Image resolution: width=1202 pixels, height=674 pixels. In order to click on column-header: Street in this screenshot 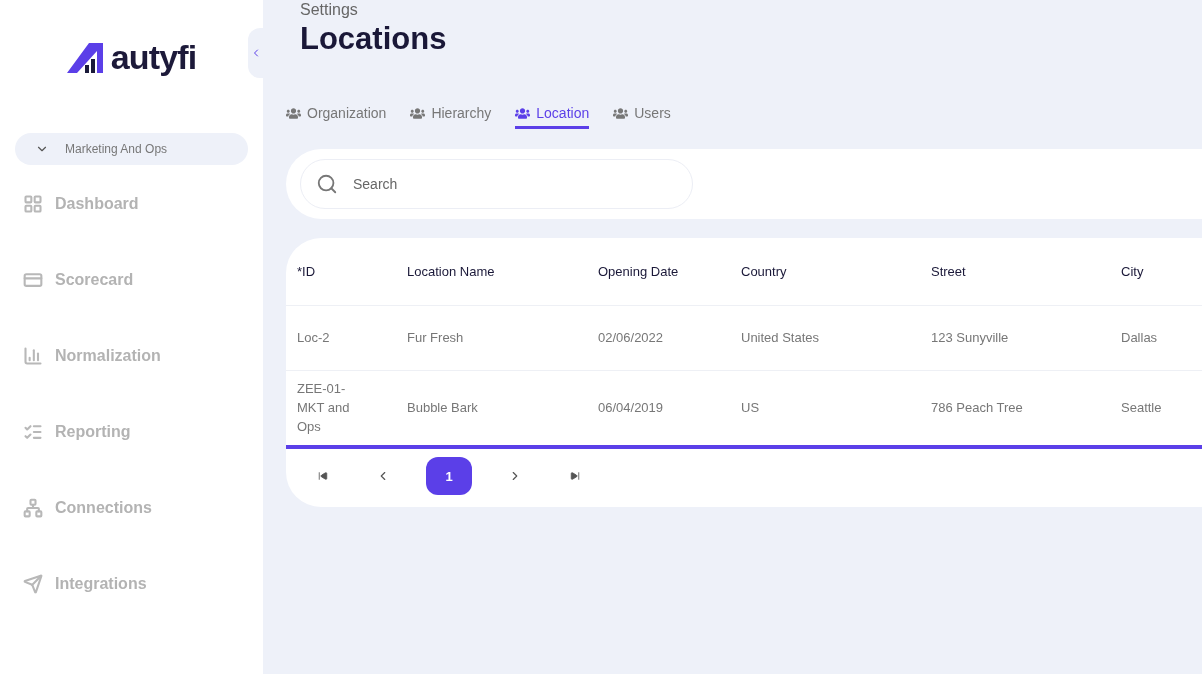, I will do `click(948, 271)`.